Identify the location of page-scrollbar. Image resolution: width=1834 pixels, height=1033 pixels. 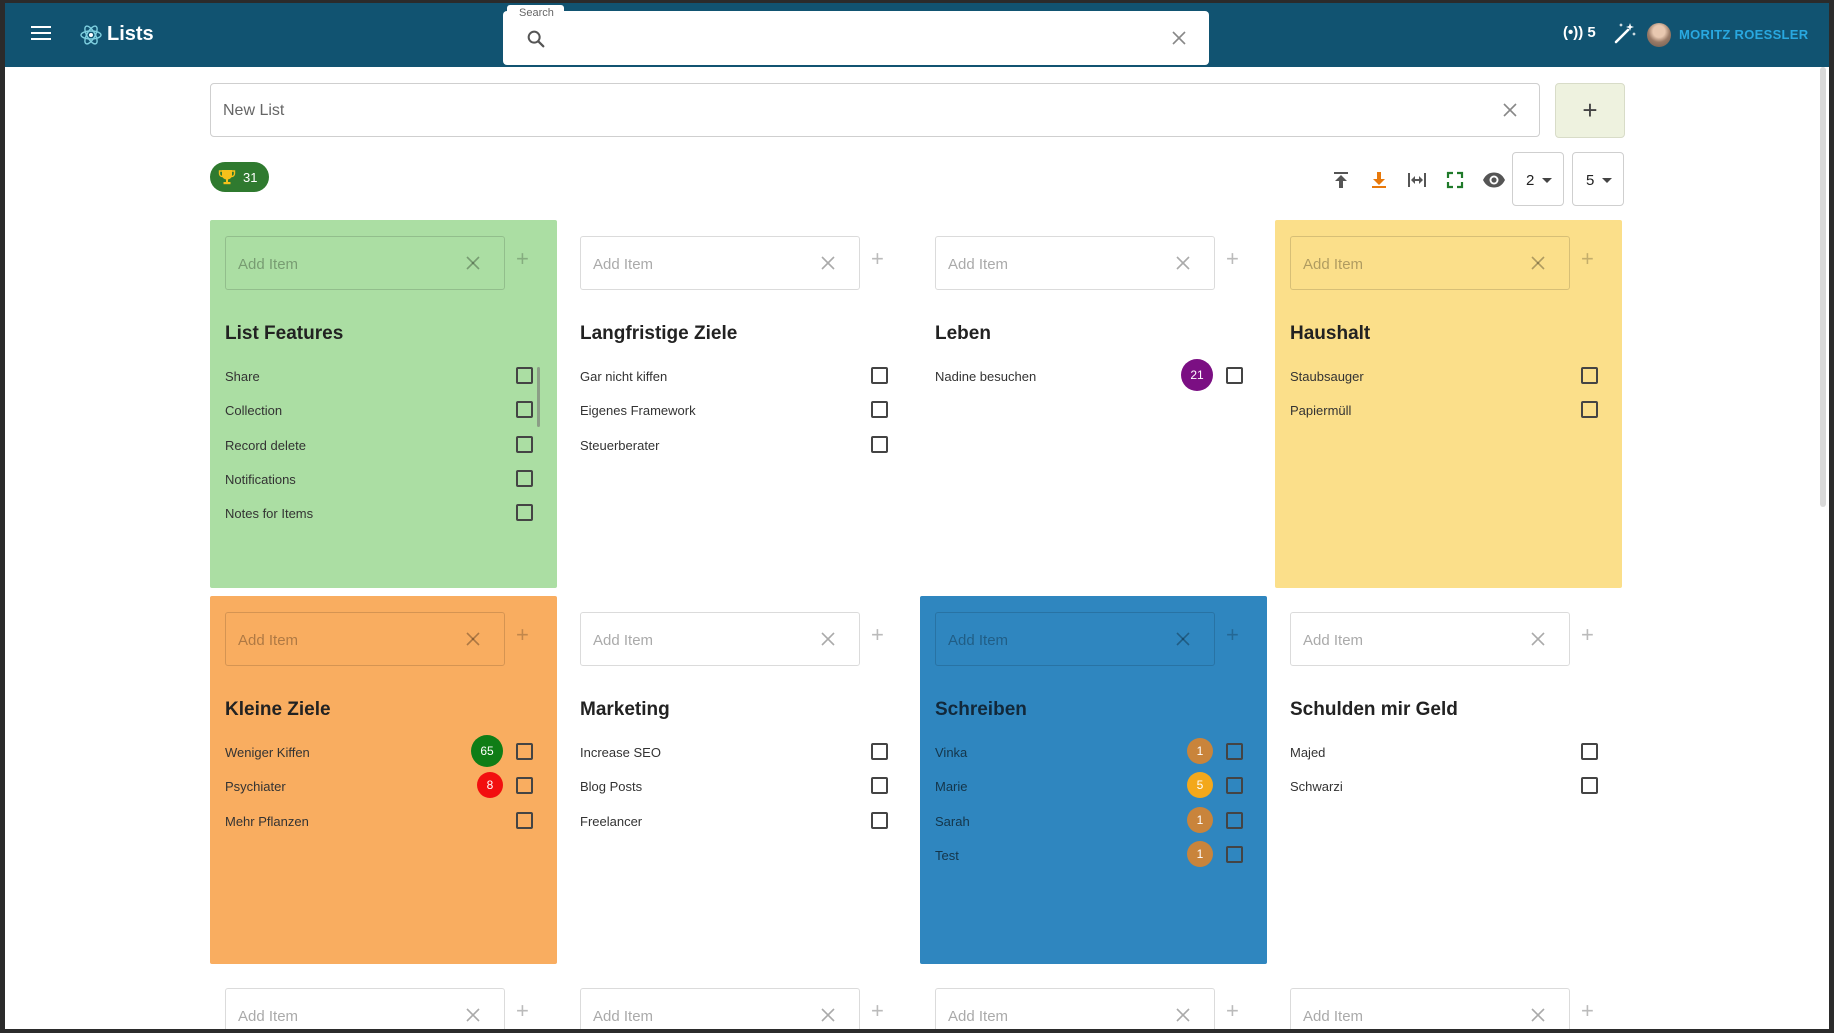
(1823, 287).